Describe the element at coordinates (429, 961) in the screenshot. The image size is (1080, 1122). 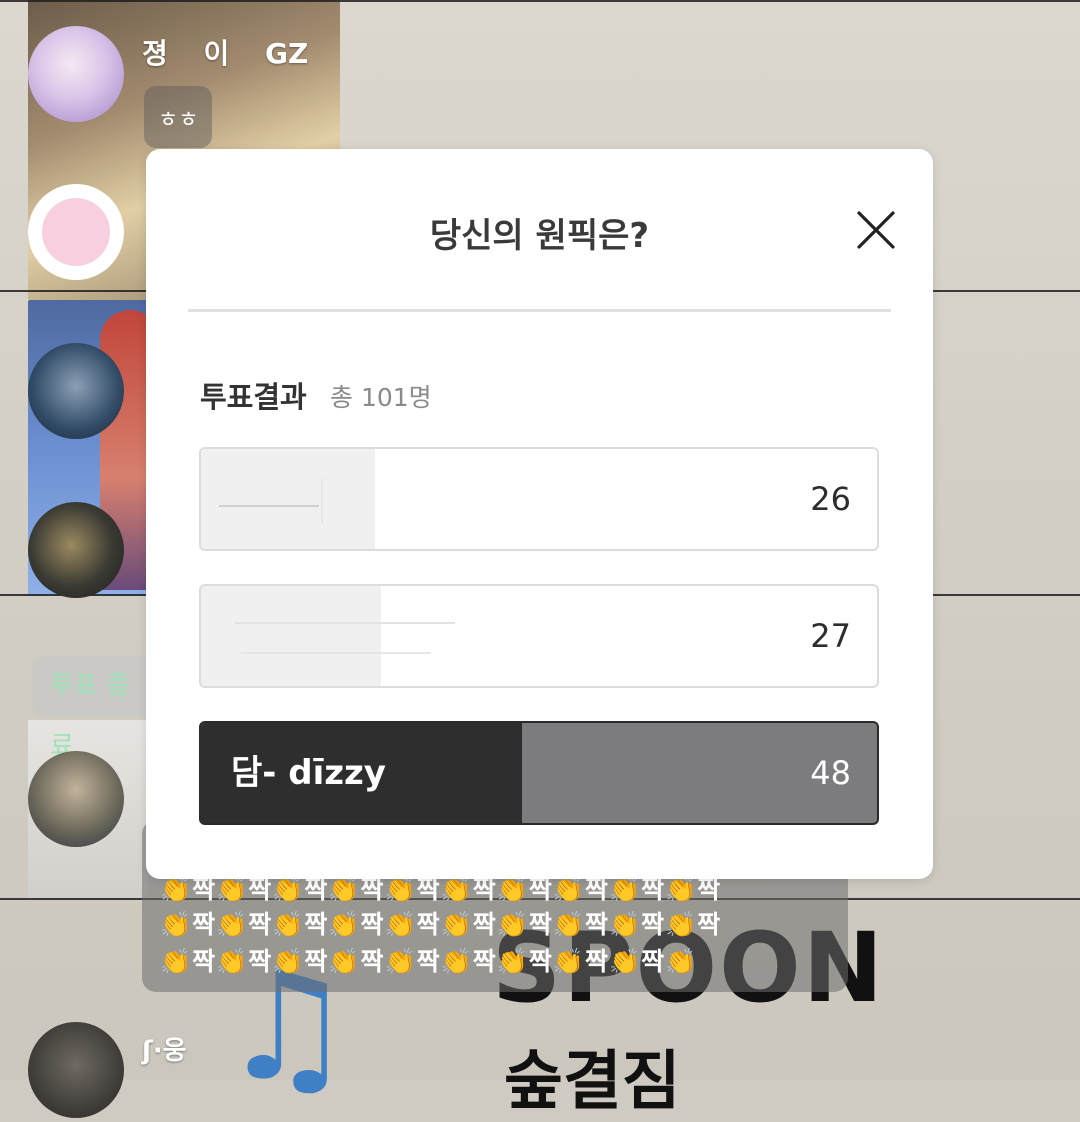
I see `clap-line: 👏짝👏짝👏짝👏짝👏짝👏짝👏짝👏짝👏짝👏` at that location.